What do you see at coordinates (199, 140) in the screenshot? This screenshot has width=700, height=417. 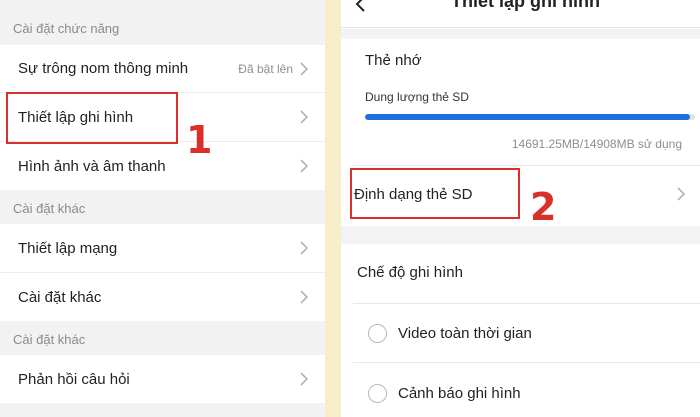 I see `step-number-1: 1` at bounding box center [199, 140].